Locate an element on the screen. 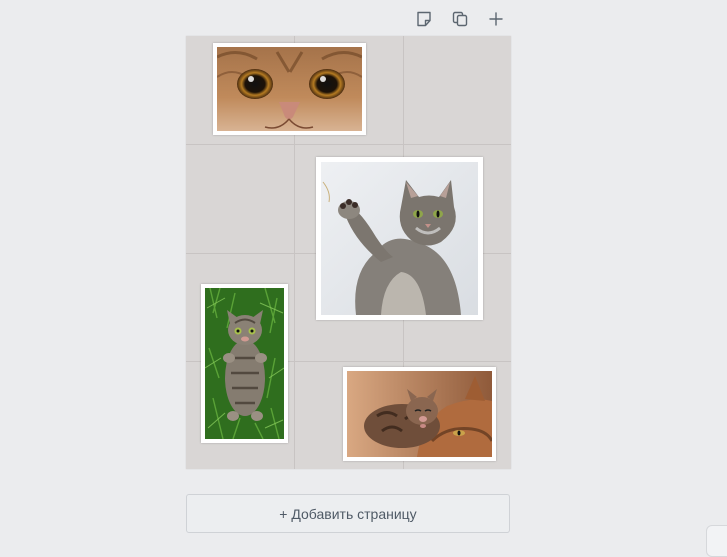 The width and height of the screenshot is (727, 557). duplicate-icon is located at coordinates (460, 19).